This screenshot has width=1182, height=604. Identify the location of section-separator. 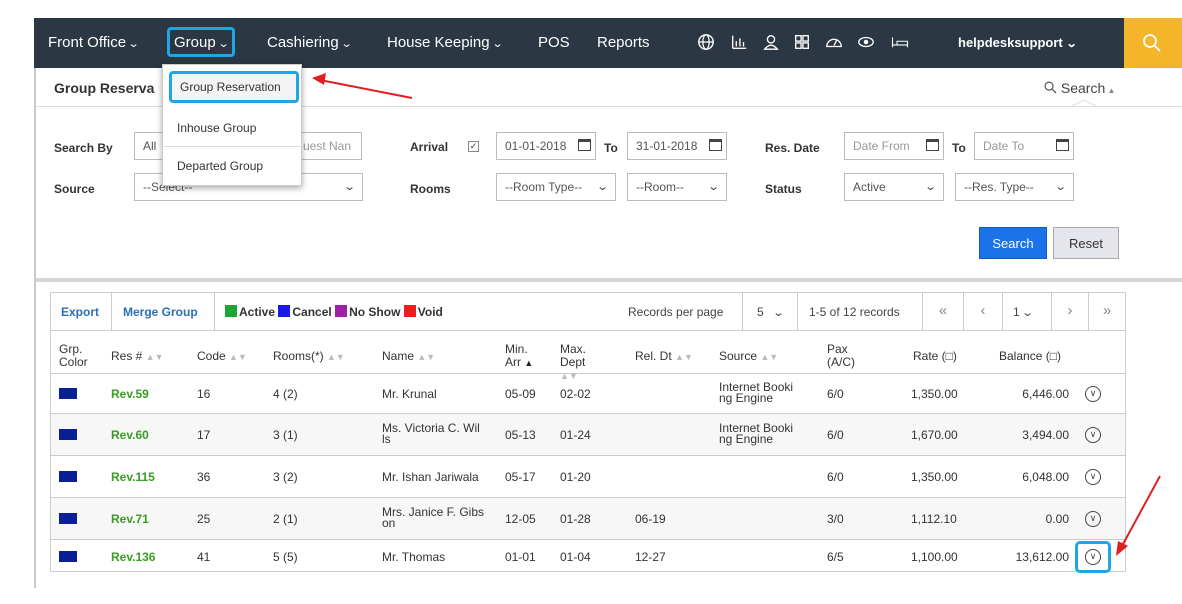
(609, 280).